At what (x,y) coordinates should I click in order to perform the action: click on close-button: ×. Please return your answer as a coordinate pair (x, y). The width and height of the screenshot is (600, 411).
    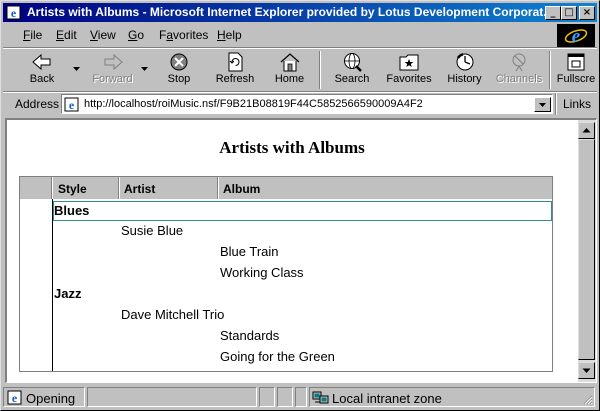
    Looking at the image, I should click on (587, 13).